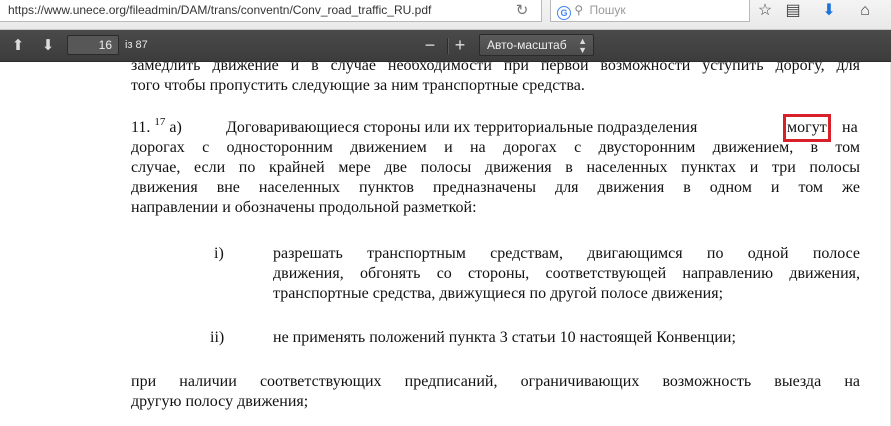 This screenshot has height=426, width=891. I want to click on zoom-select: Авто-масштаб ▲ ▼, so click(536, 45).